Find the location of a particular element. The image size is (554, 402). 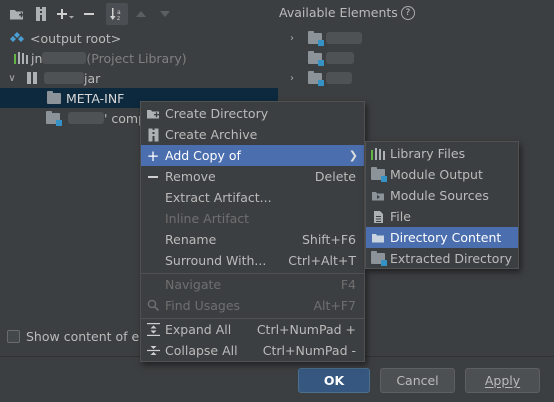

menu-item-rename: Rename Shift+F6 is located at coordinates (252, 239).